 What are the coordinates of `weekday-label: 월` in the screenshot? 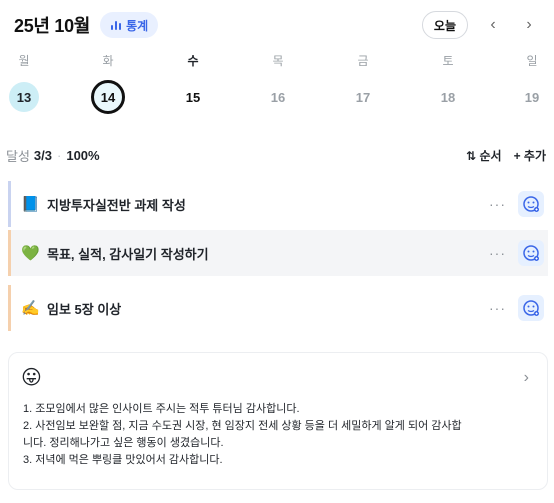 It's located at (24, 61).